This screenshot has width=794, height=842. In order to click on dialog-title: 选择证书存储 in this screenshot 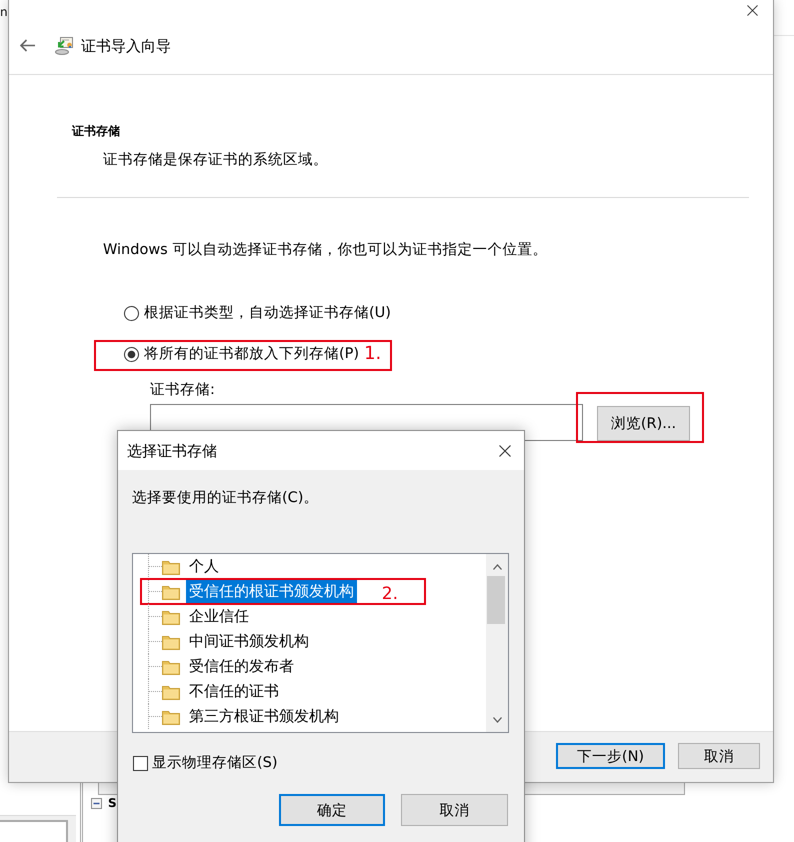, I will do `click(172, 450)`.